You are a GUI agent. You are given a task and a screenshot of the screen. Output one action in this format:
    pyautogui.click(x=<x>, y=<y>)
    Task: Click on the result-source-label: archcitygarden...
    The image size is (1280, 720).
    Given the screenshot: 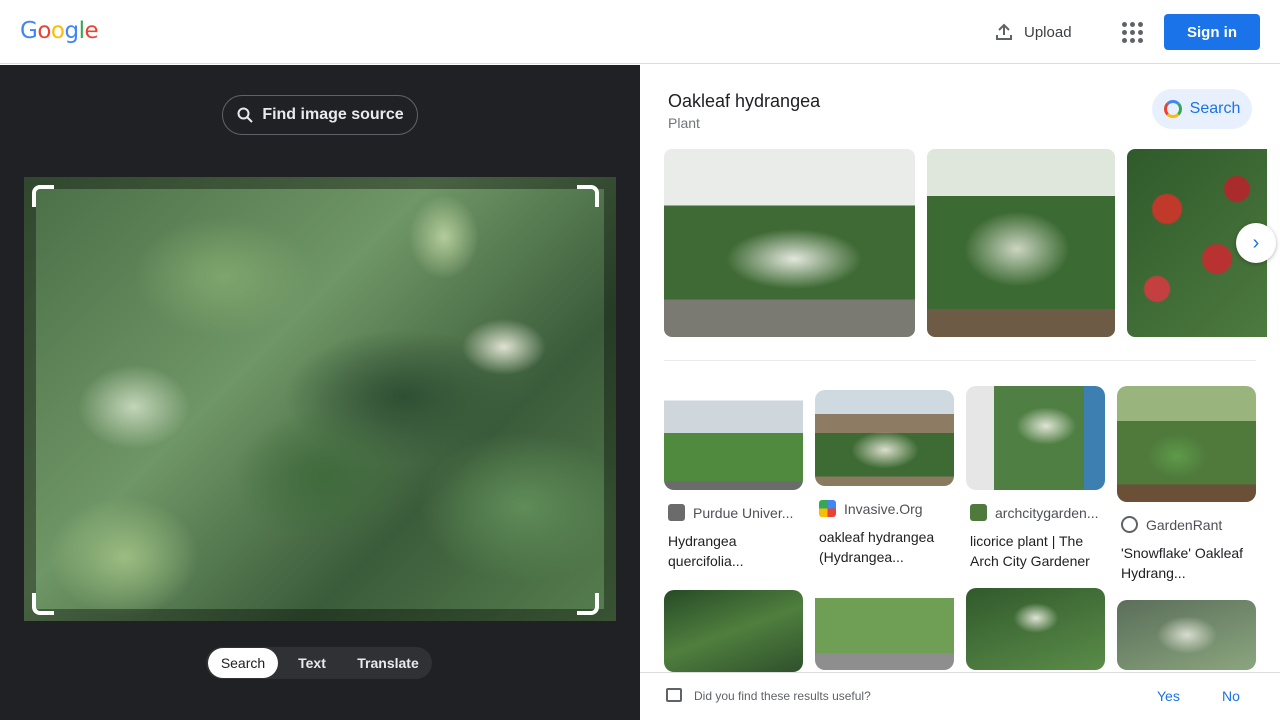 What is the action you would take?
    pyautogui.click(x=1047, y=512)
    